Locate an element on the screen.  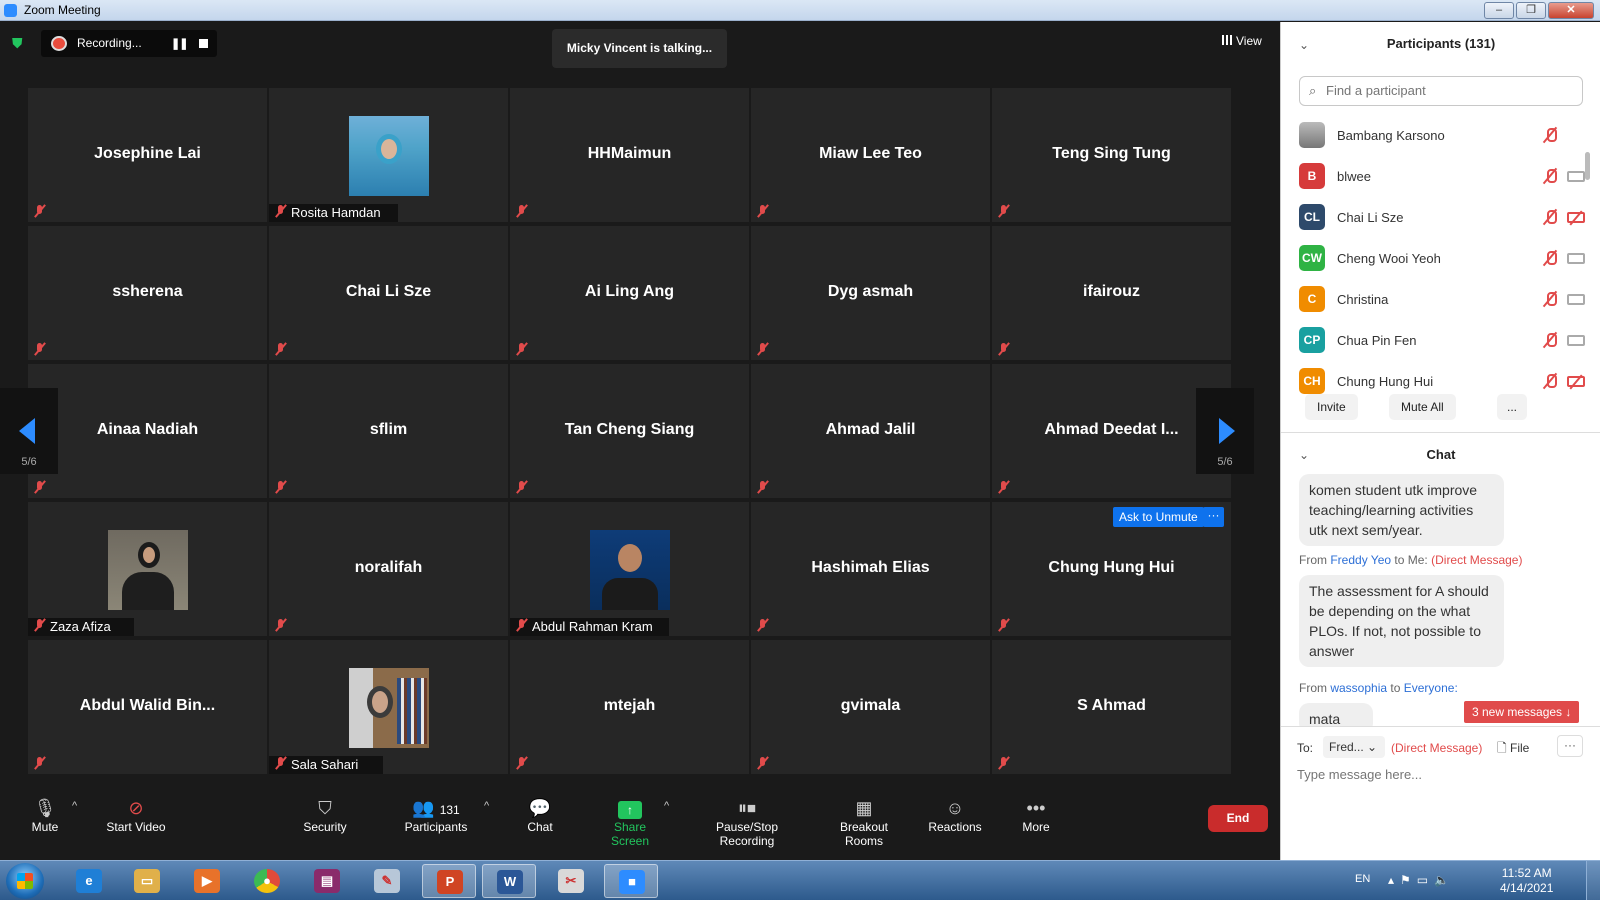
participant-tile: Ai Ling Ang is located at coordinates (629, 293).